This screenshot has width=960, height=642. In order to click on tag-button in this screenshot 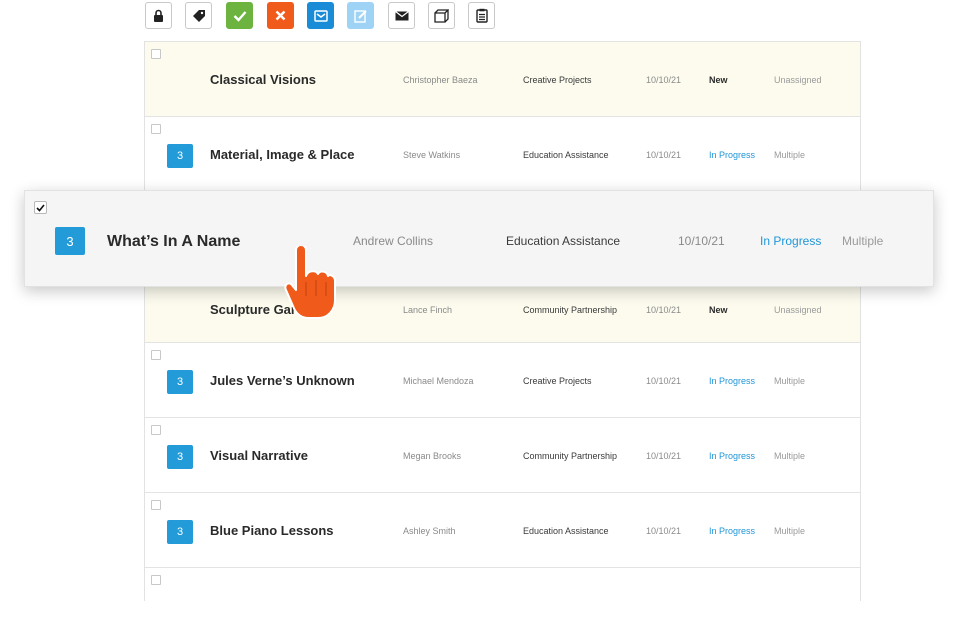, I will do `click(198, 15)`.